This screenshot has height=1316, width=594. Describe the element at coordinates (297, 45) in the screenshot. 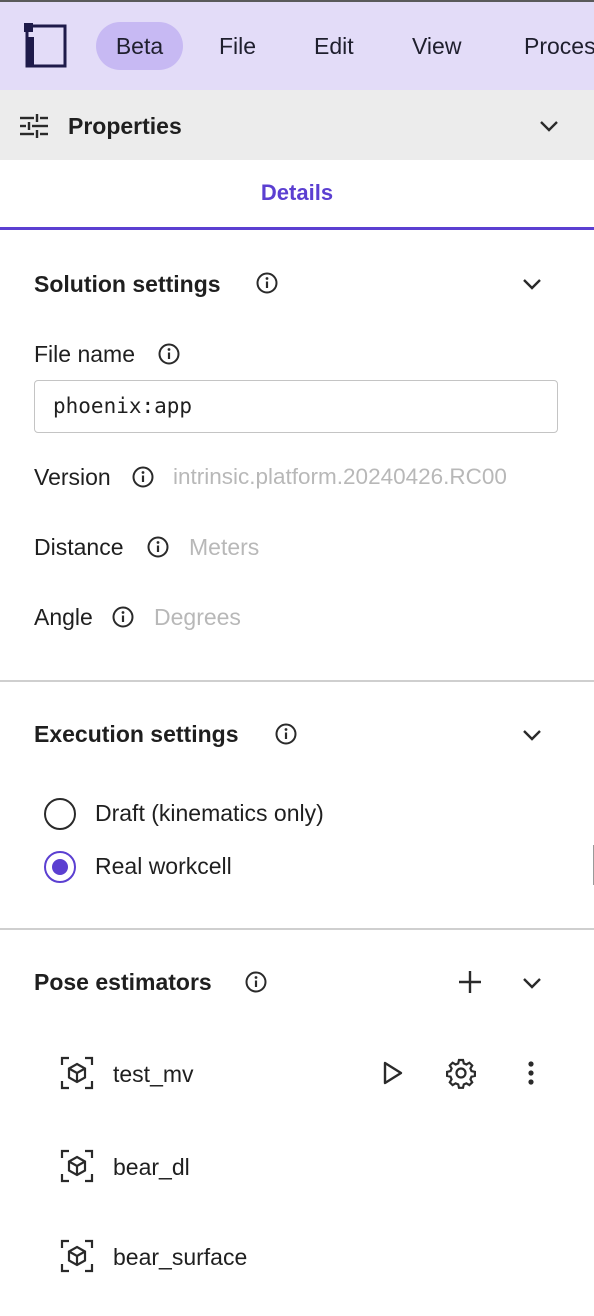

I see `menu-bar: Beta File Edit View Process` at that location.